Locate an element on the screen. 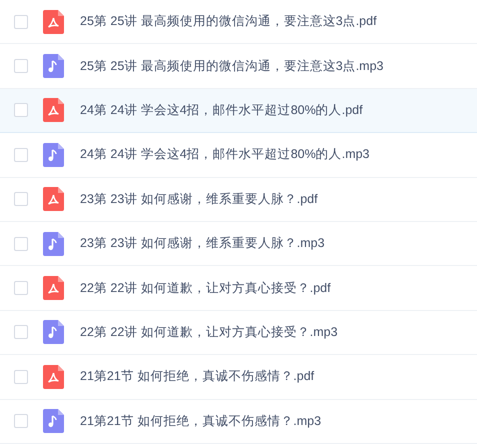  file-row: 24第 24讲 学会这4招，邮件水平超过80%的人.pdf is located at coordinates (238, 111).